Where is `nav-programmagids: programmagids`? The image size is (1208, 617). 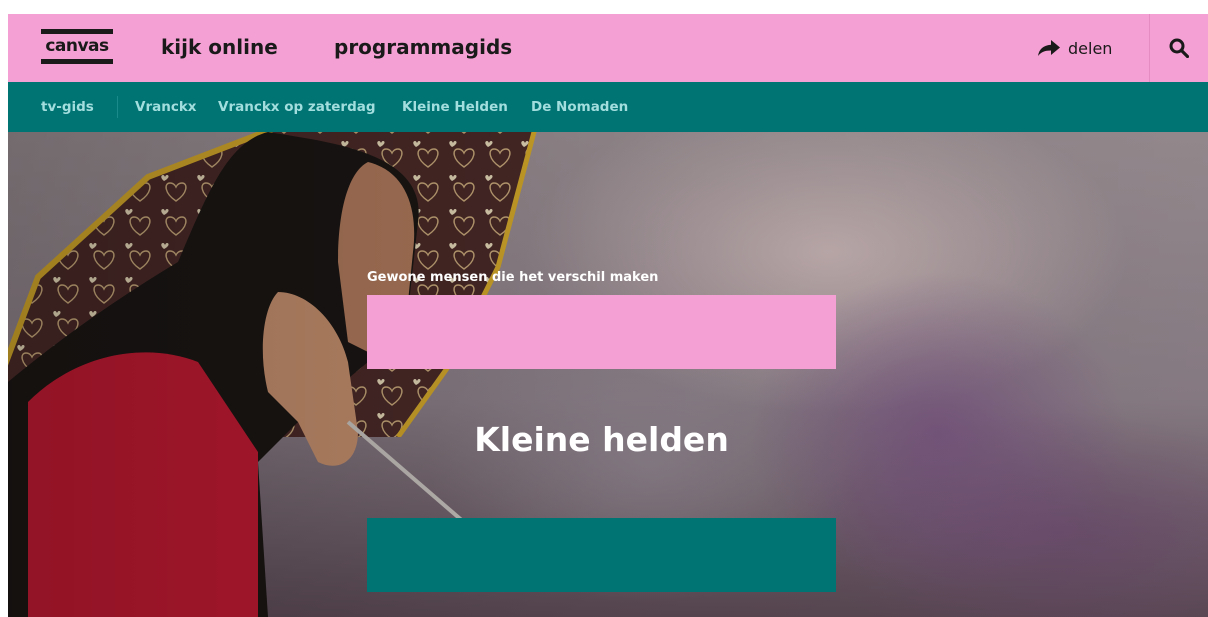 nav-programmagids: programmagids is located at coordinates (423, 48).